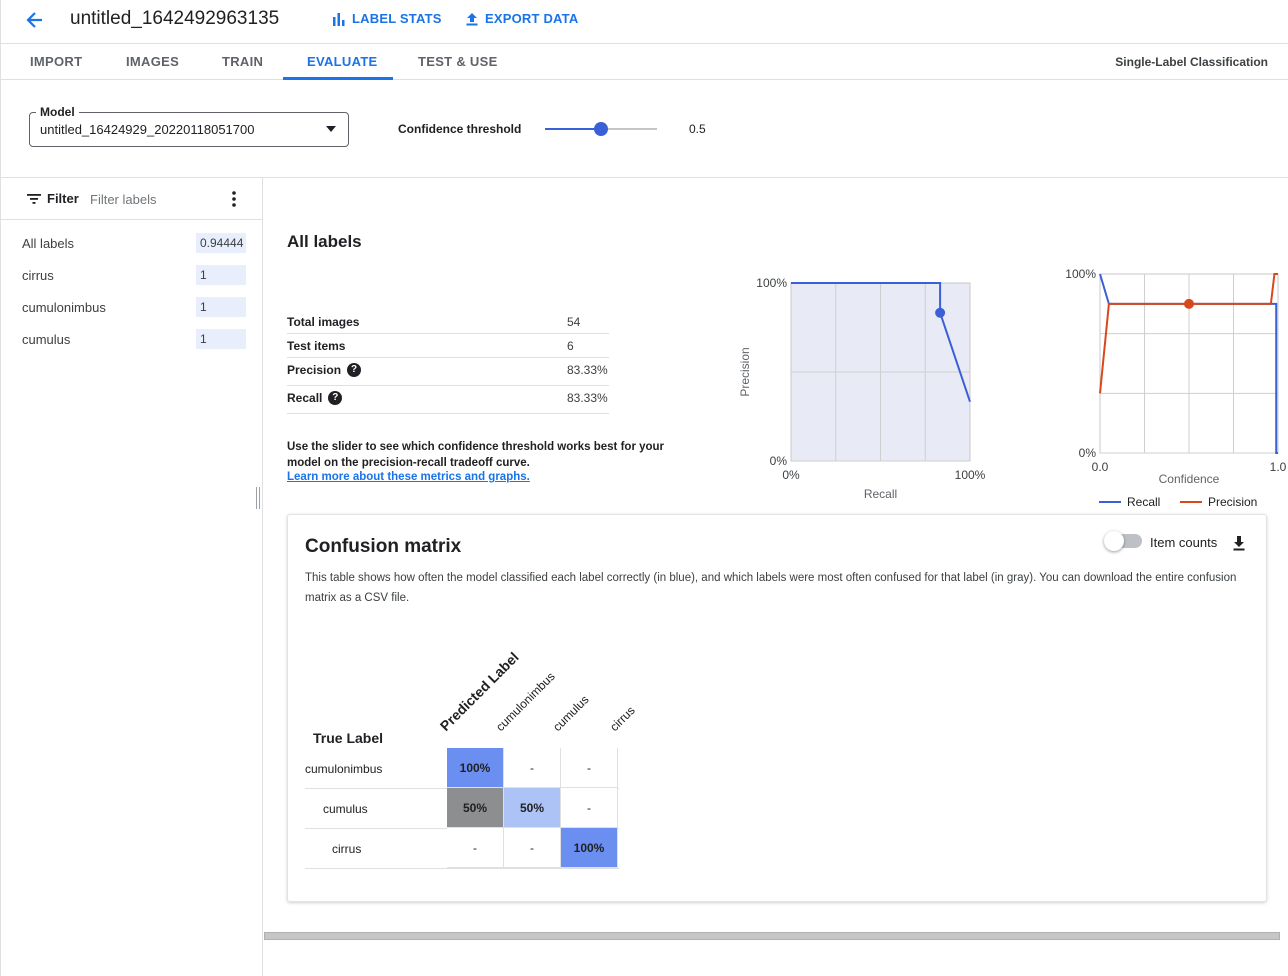 The image size is (1288, 976). Describe the element at coordinates (1278, 467) in the screenshot. I see `x-tick-label: 1.0` at that location.